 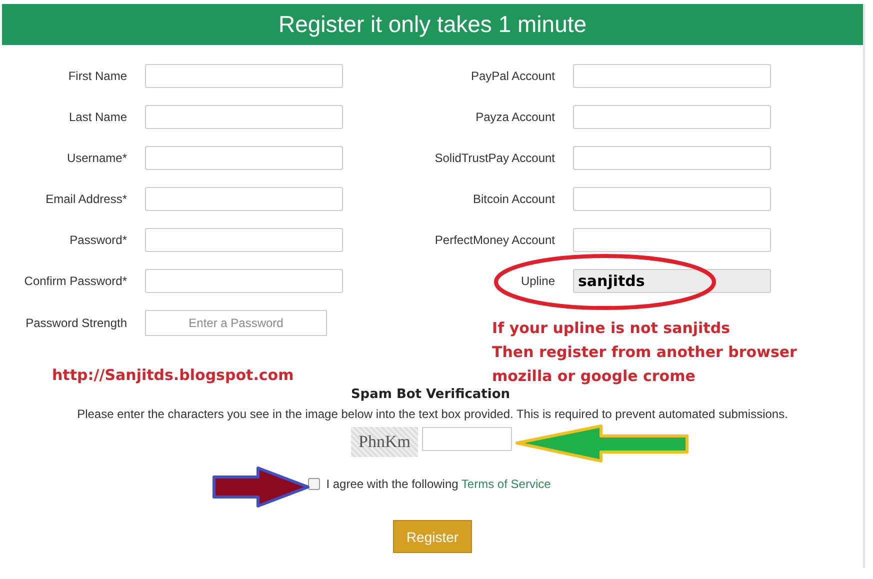 What do you see at coordinates (173, 375) in the screenshot?
I see `annotation-text: http://Sanjitds.blogspot.com` at bounding box center [173, 375].